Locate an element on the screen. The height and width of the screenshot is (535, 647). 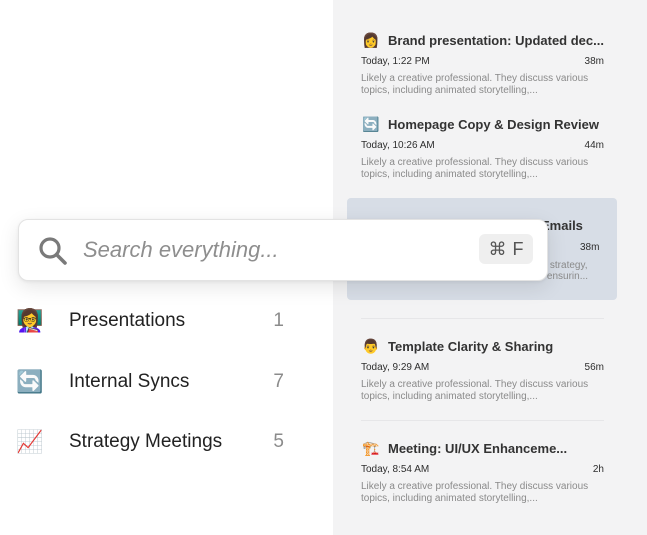
category-label: Strategy Meetings is located at coordinates (146, 441).